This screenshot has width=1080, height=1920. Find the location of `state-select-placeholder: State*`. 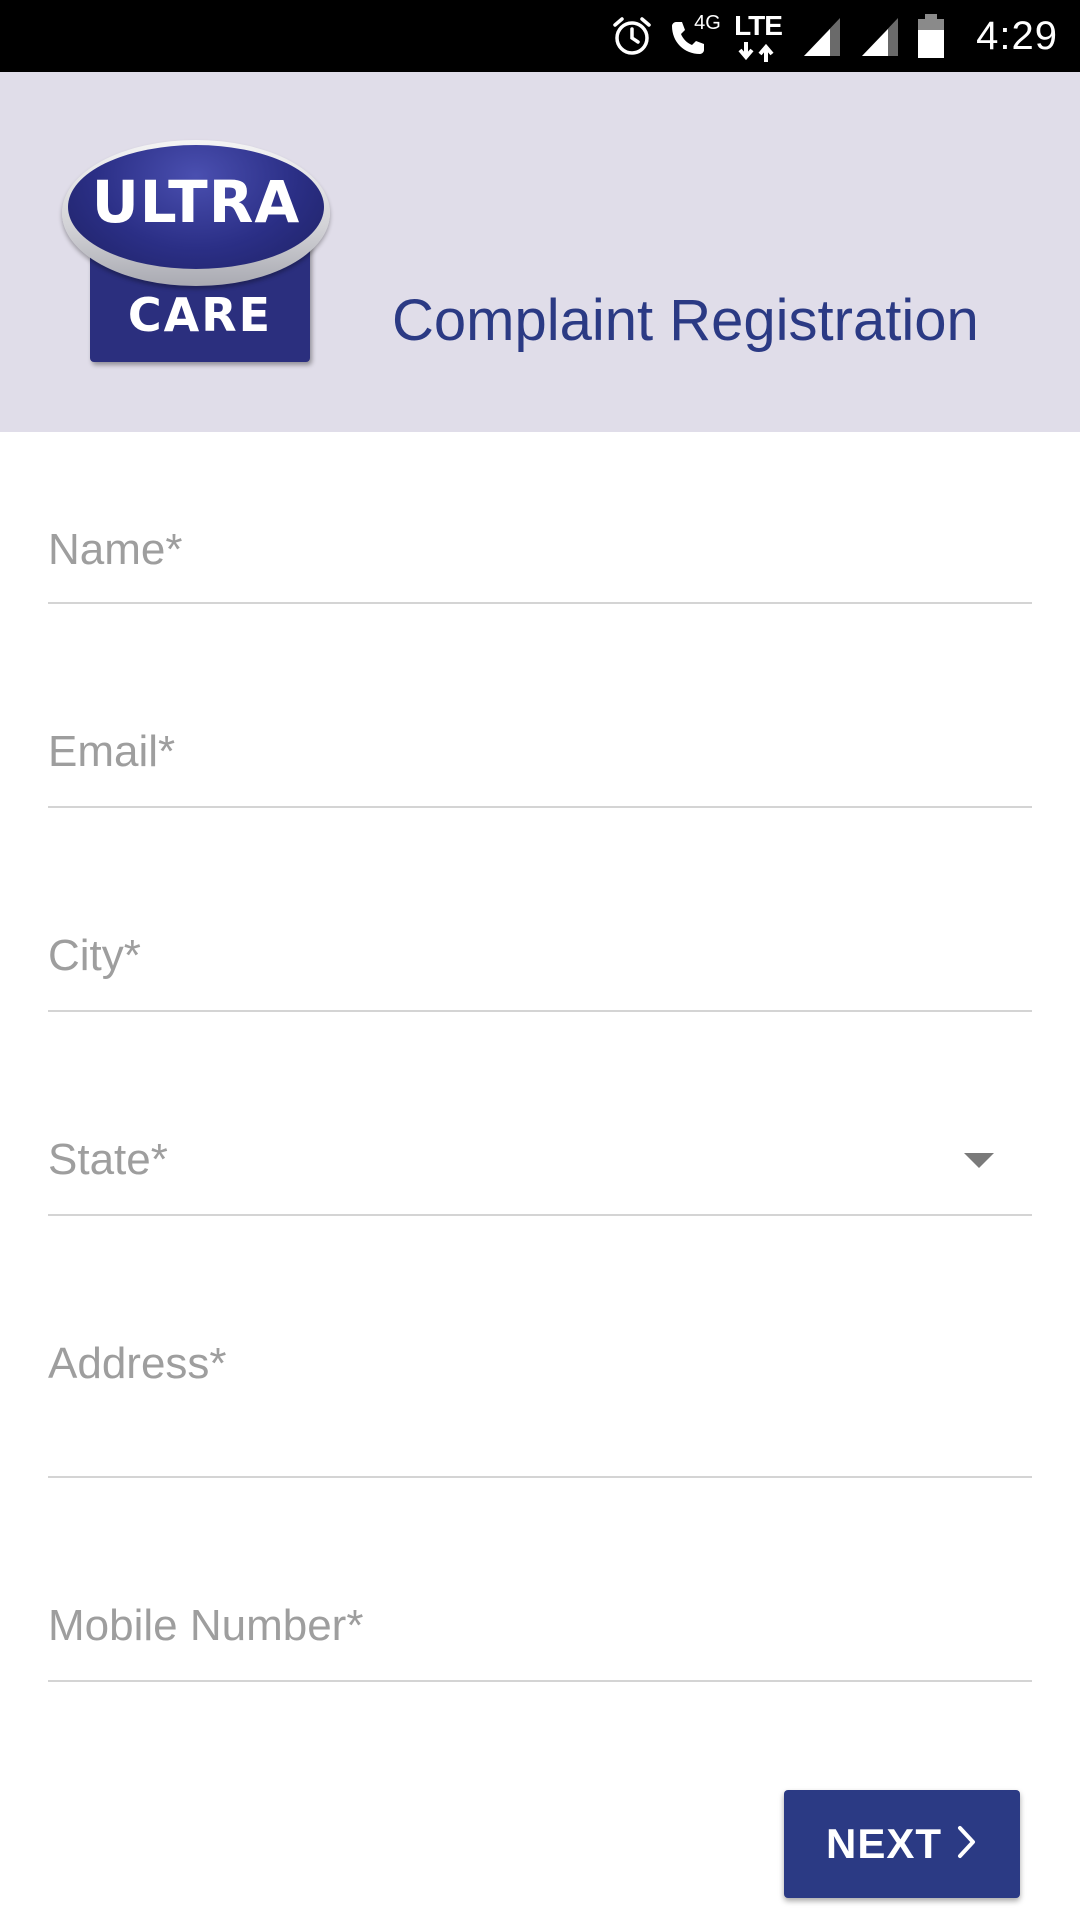

state-select-placeholder: State* is located at coordinates (108, 1159).